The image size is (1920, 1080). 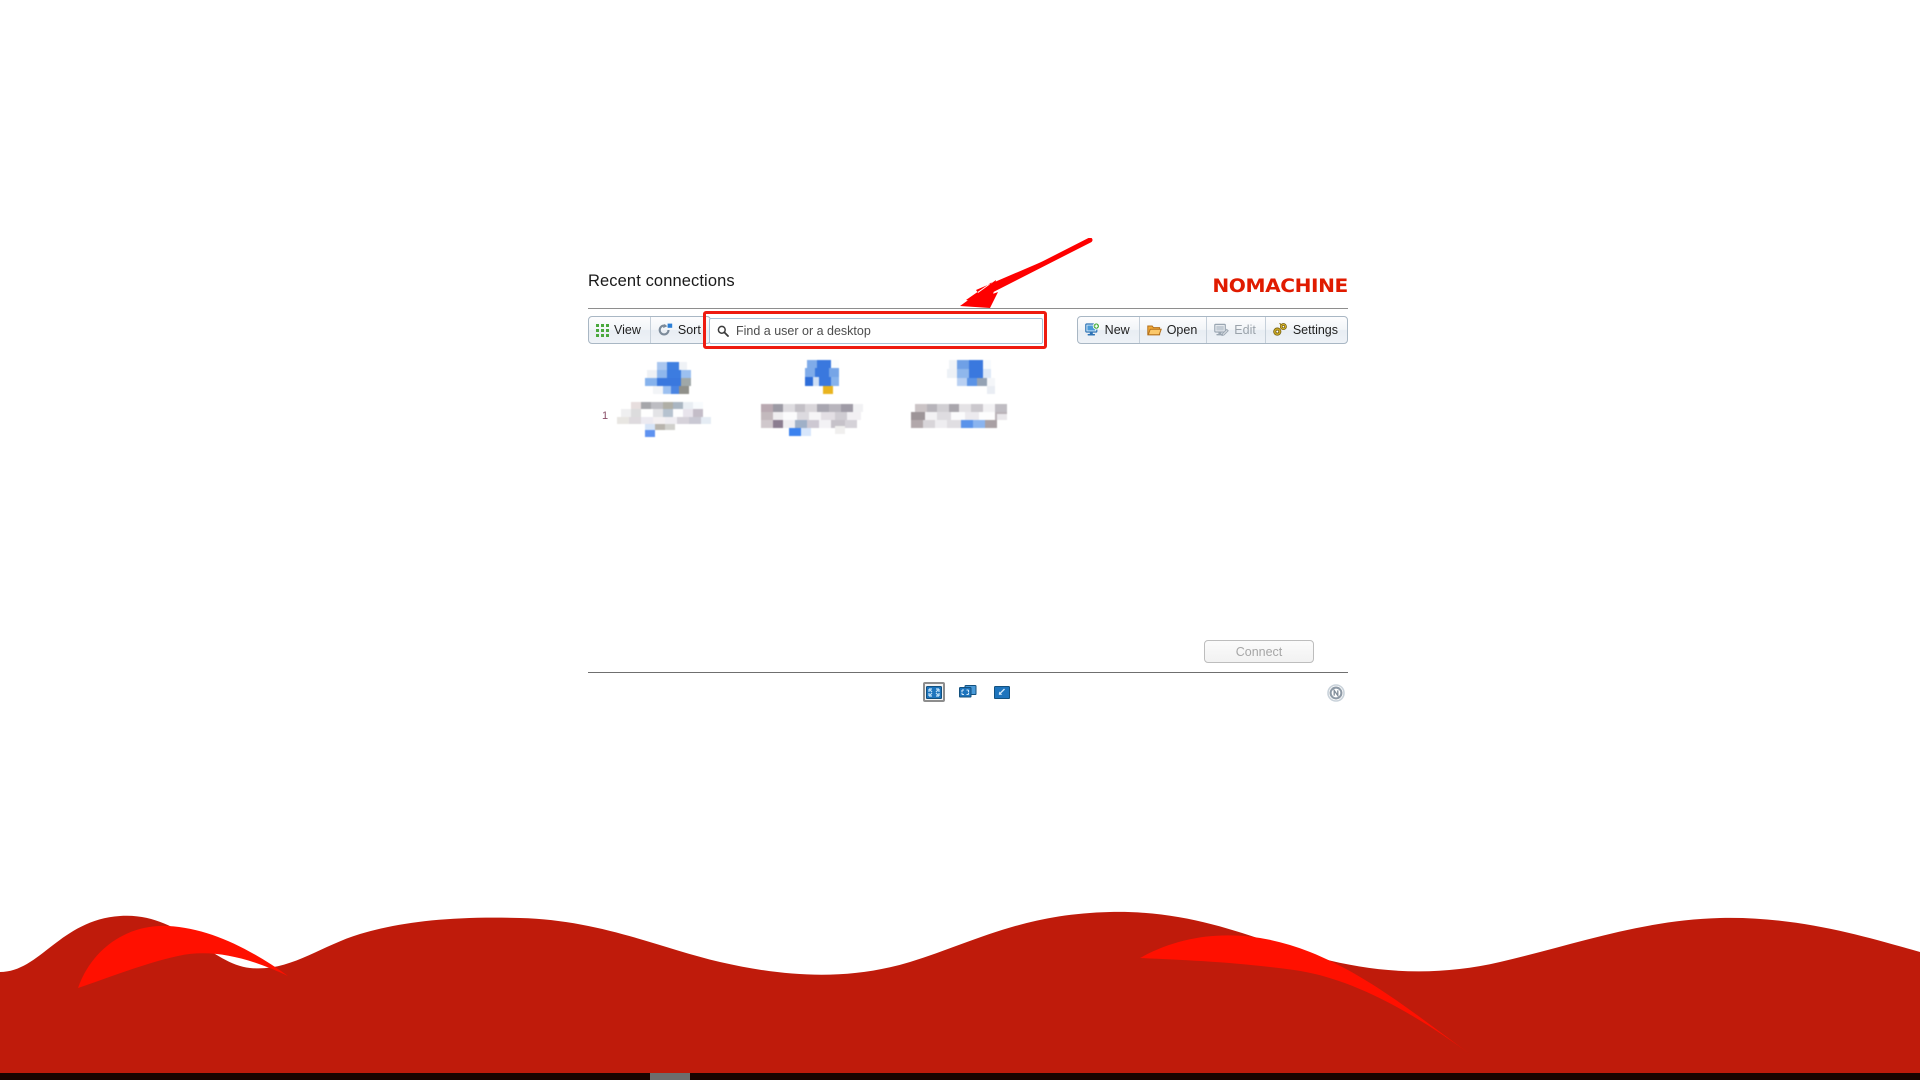 What do you see at coordinates (665, 330) in the screenshot?
I see `sort-icon` at bounding box center [665, 330].